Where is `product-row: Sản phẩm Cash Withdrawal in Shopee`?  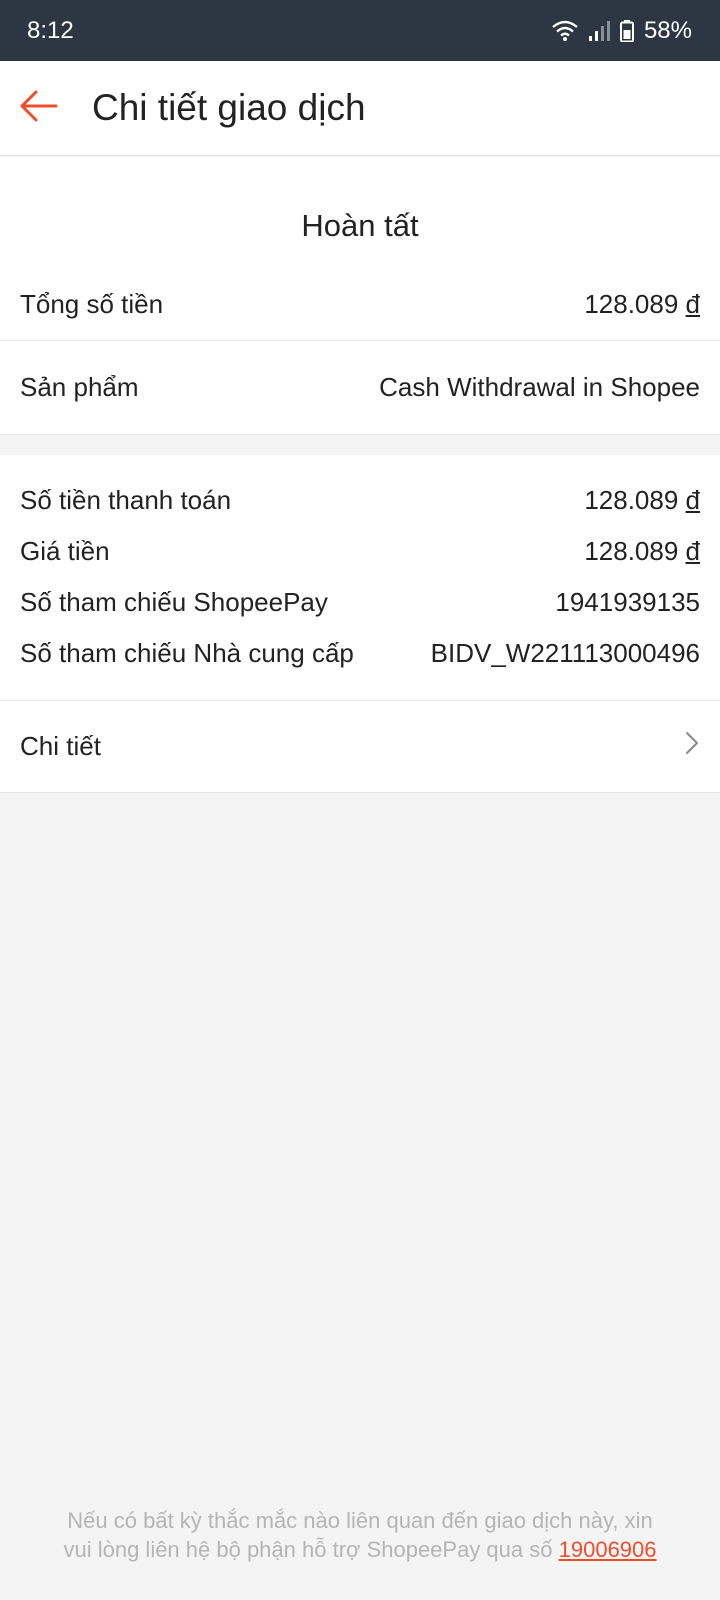
product-row: Sản phẩm Cash Withdrawal in Shopee is located at coordinates (360, 387).